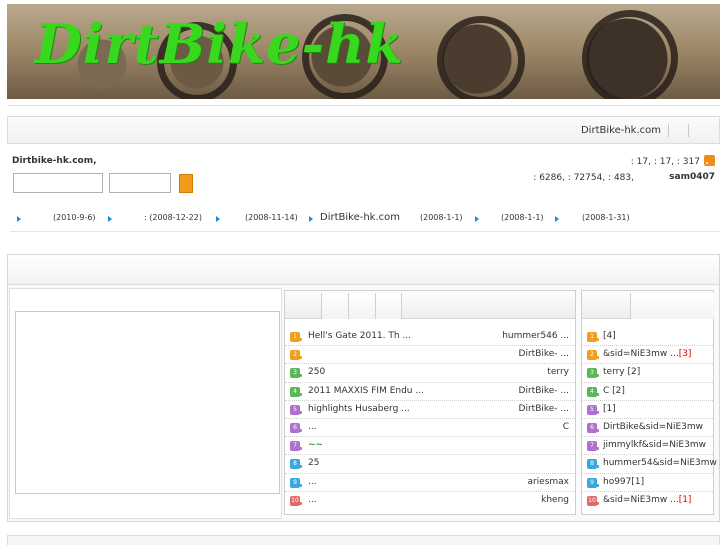 This screenshot has height=545, width=727. What do you see at coordinates (430, 464) in the screenshot?
I see `thread-row: 8 25` at bounding box center [430, 464].